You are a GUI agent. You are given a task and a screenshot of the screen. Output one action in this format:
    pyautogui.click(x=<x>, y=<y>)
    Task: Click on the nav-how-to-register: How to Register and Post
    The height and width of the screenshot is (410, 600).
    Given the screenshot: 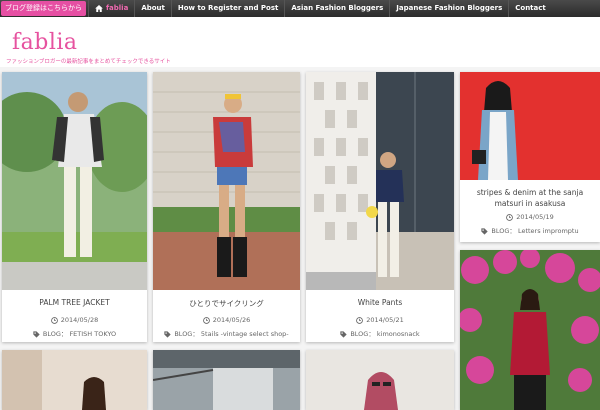 What is the action you would take?
    pyautogui.click(x=227, y=8)
    